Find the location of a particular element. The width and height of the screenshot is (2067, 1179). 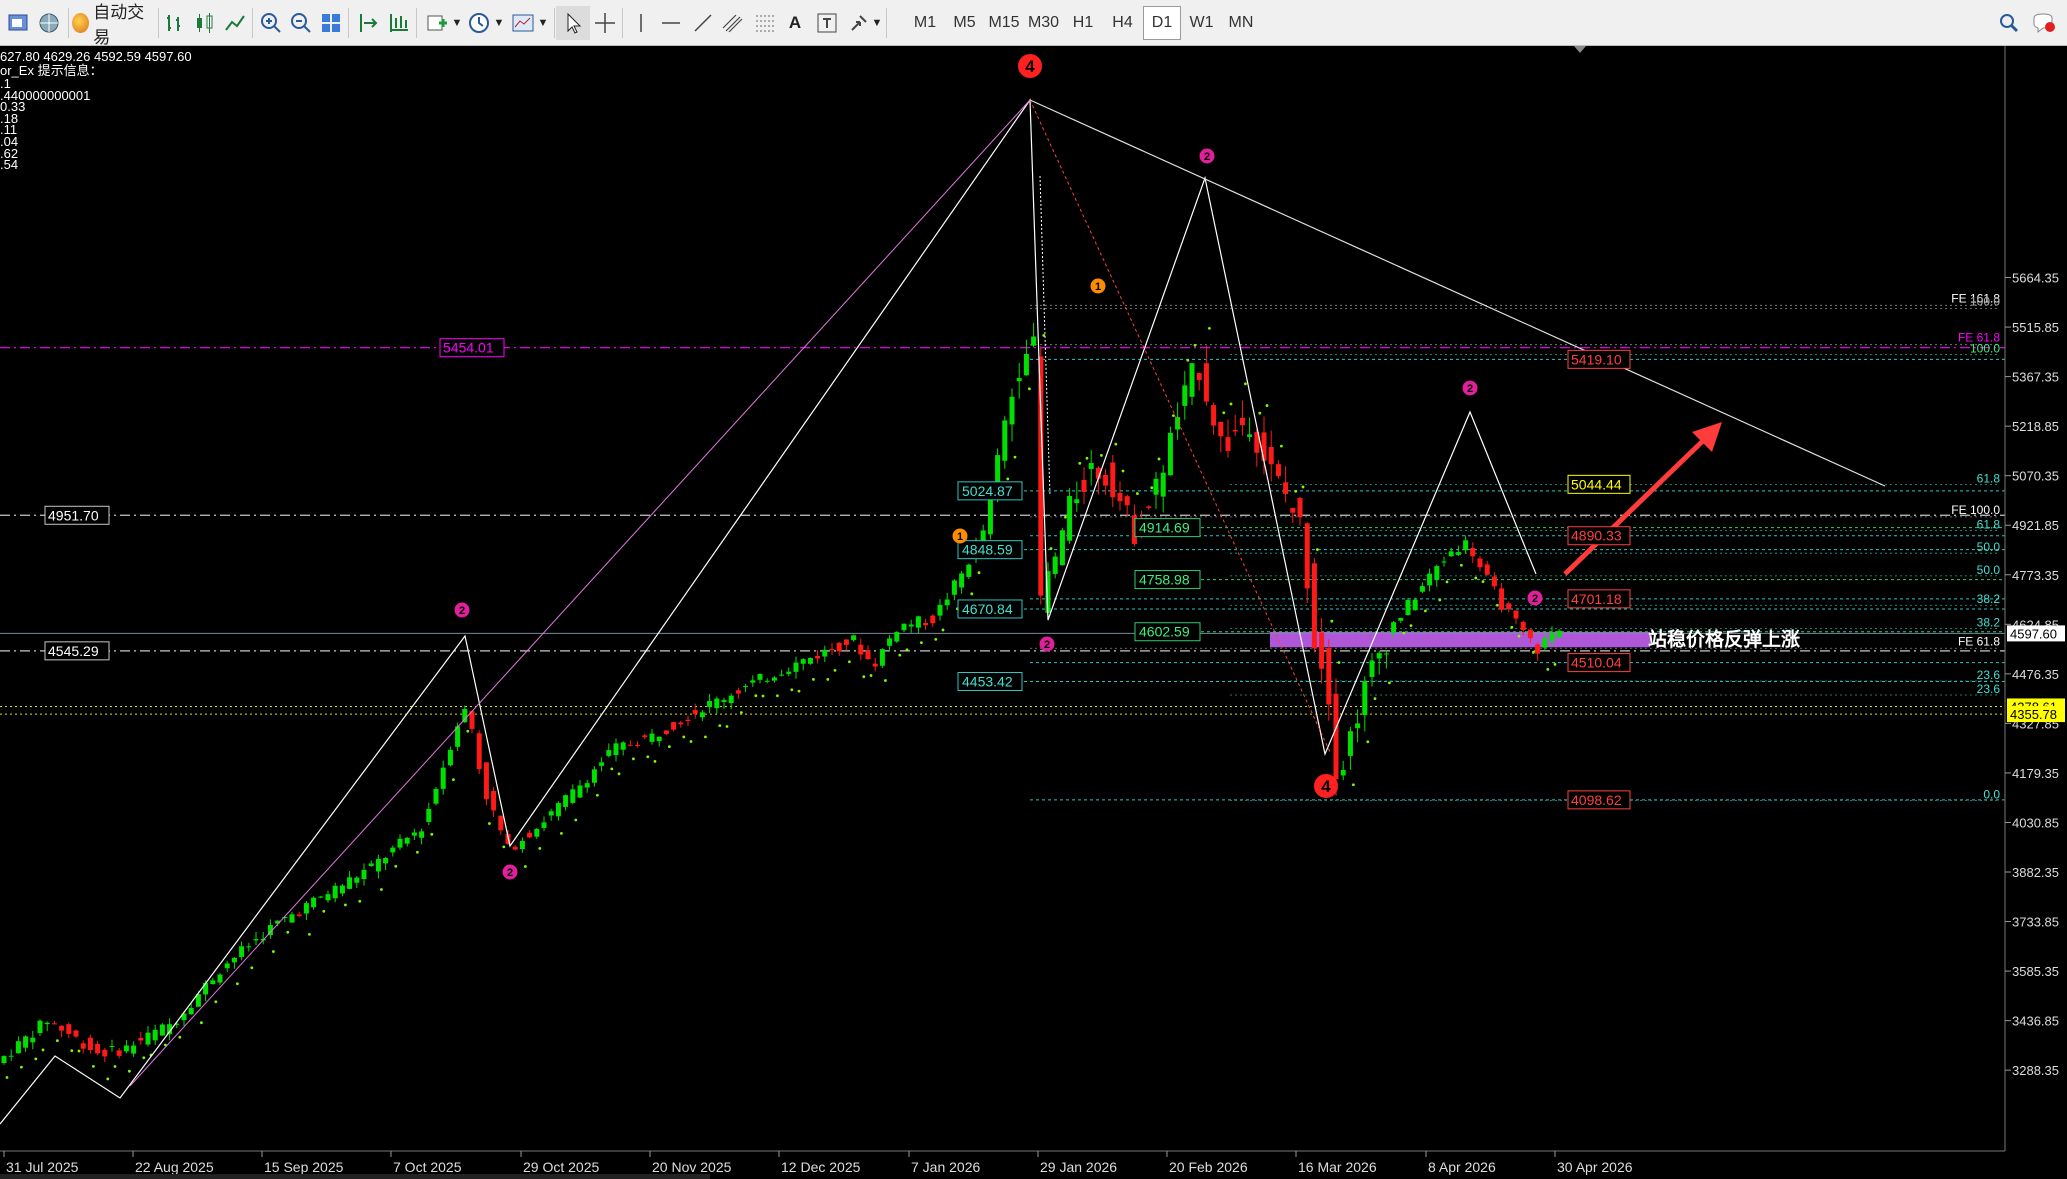

text-tool-icon: A is located at coordinates (795, 23).